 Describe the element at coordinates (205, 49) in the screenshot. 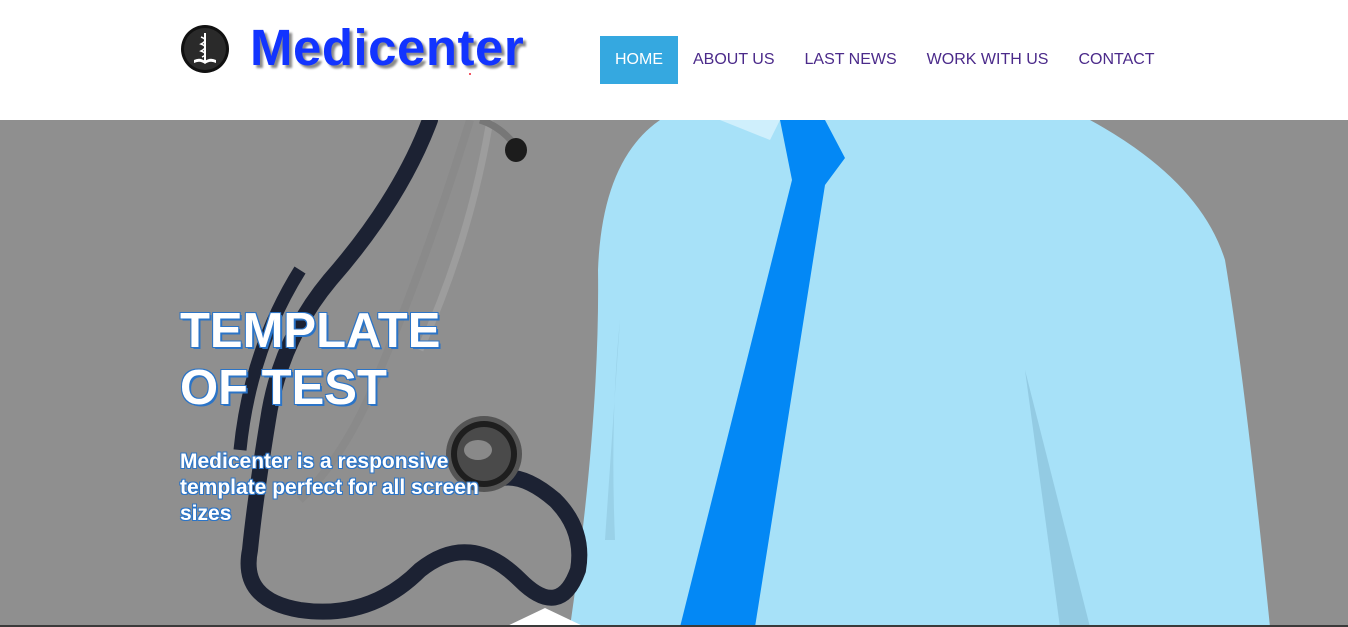

I see `logo-icon` at that location.